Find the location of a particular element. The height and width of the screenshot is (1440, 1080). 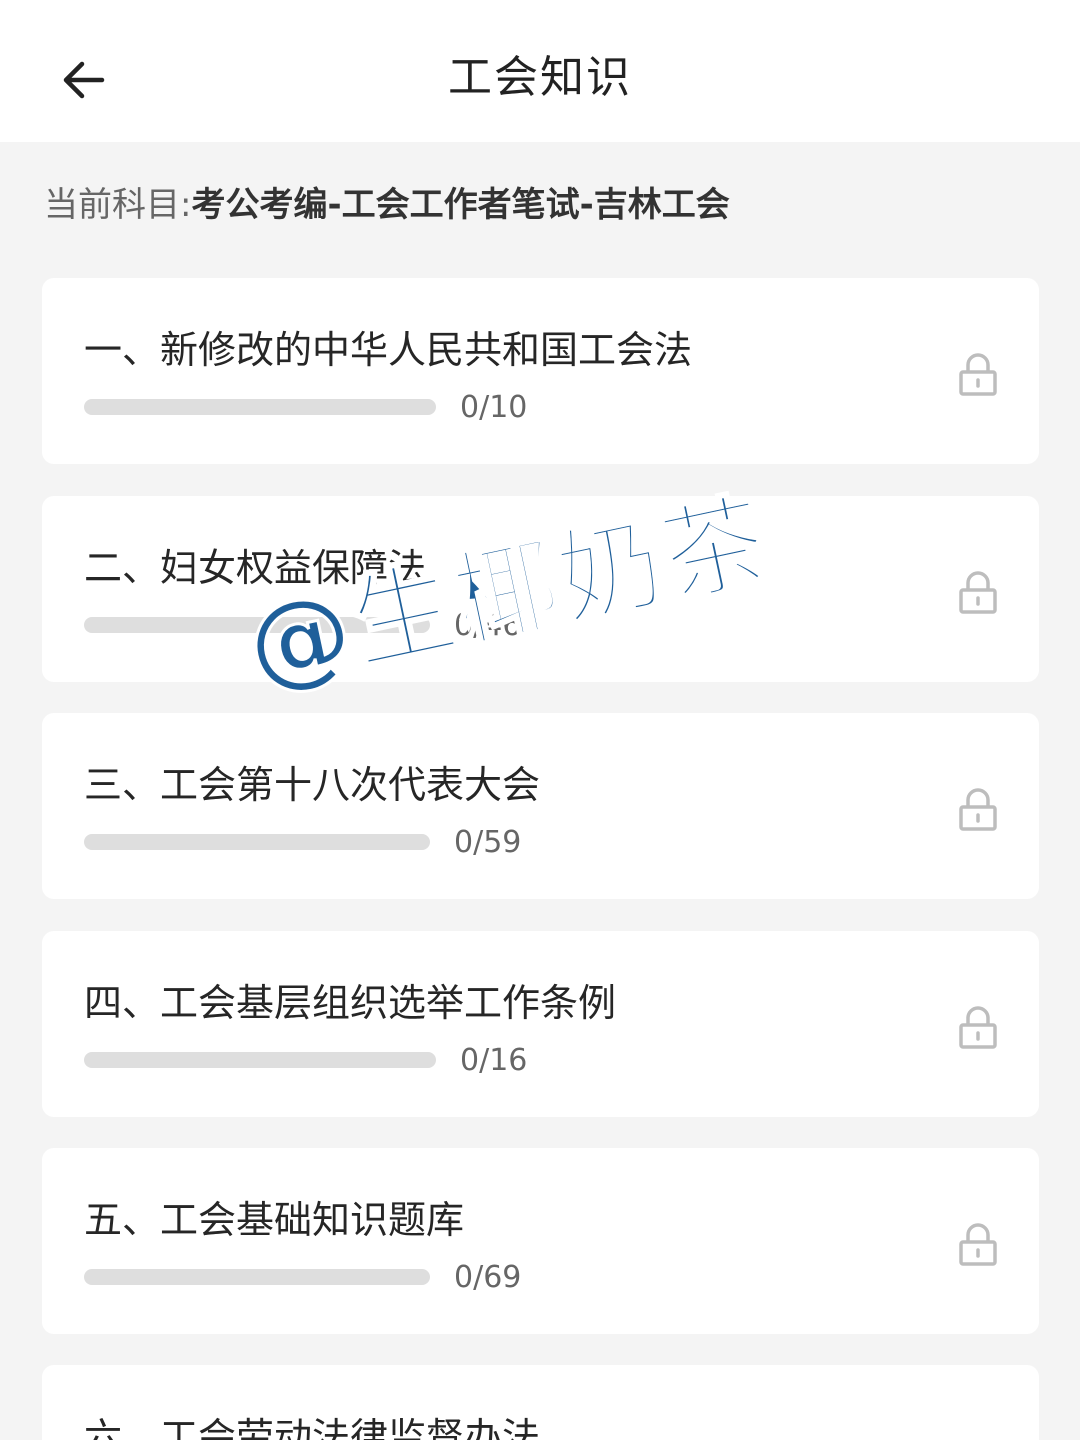

progress-count: 0/10 is located at coordinates (494, 407).